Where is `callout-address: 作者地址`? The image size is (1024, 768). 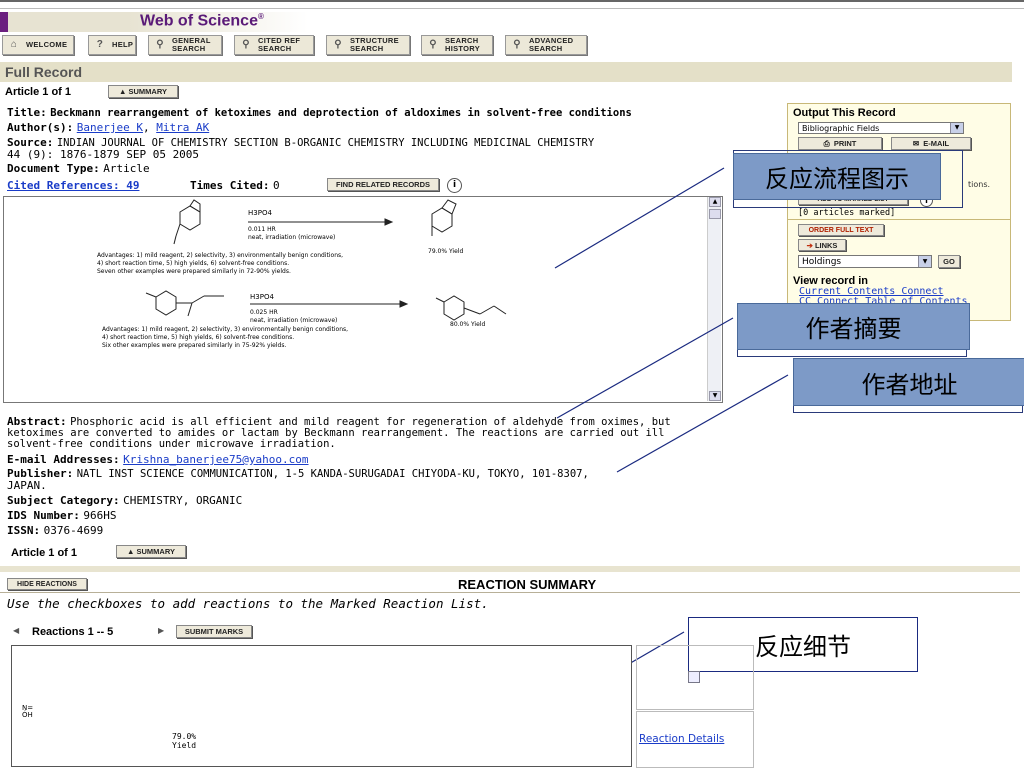
callout-address: 作者地址 is located at coordinates (908, 382).